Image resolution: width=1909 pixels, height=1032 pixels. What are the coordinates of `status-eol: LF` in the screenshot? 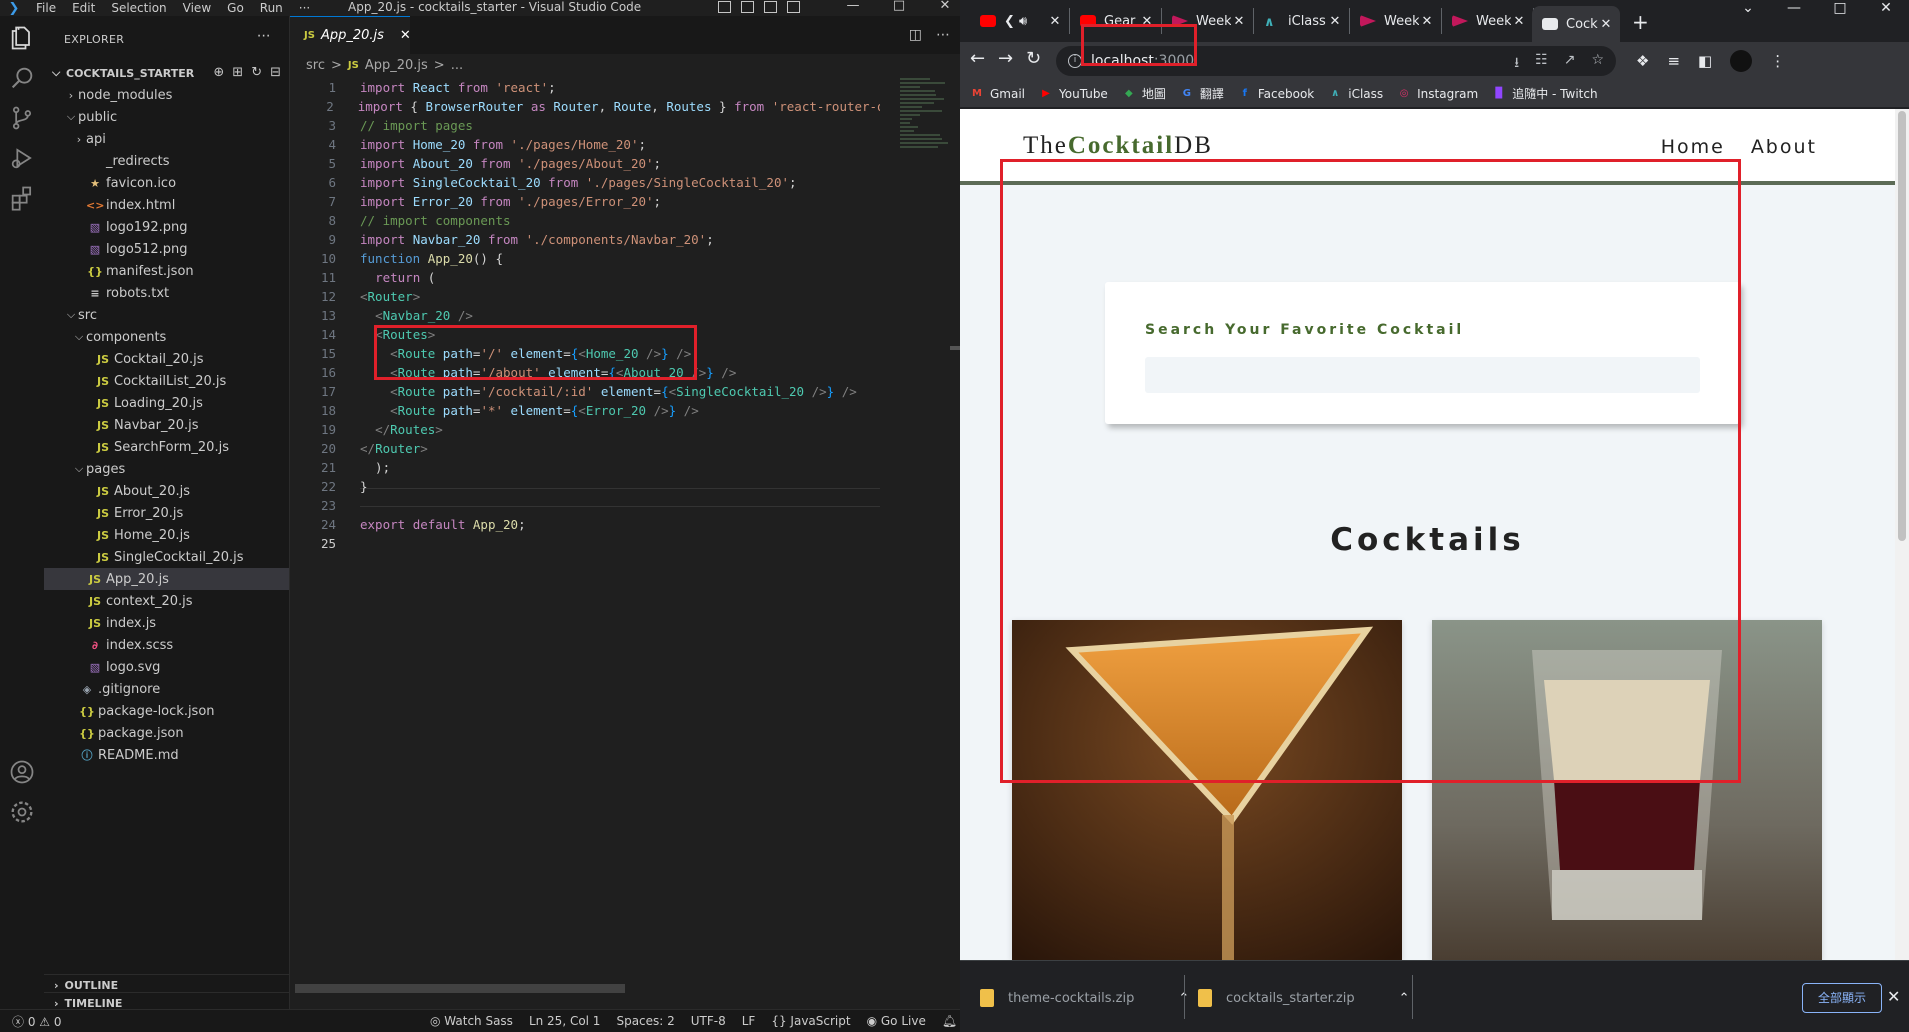 It's located at (749, 1021).